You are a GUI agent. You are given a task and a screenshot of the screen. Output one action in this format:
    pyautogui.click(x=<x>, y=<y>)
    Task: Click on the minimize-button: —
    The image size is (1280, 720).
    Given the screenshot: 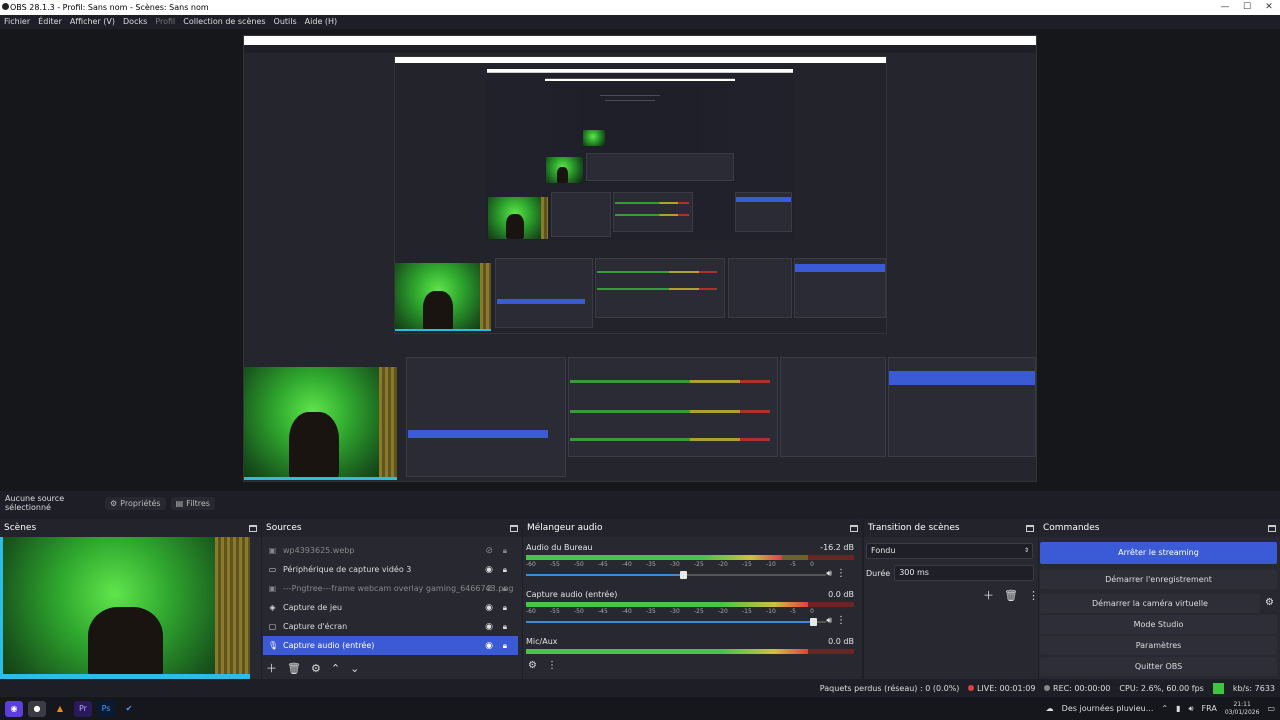 What is the action you would take?
    pyautogui.click(x=1225, y=7)
    